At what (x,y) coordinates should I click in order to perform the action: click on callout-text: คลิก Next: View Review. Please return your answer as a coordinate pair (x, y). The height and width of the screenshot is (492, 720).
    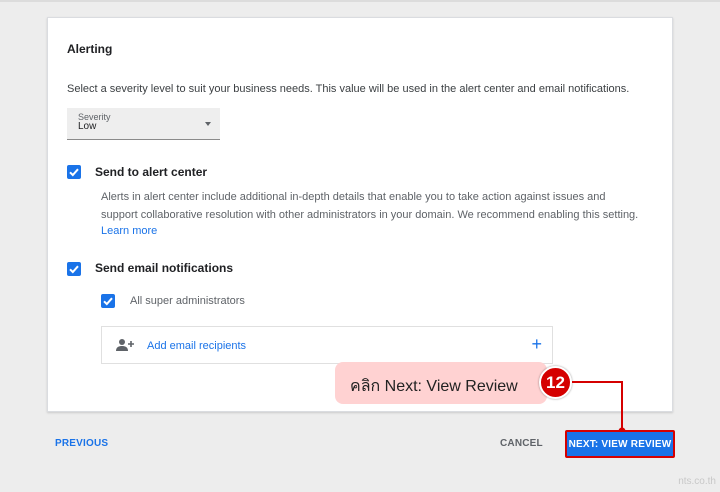
    Looking at the image, I should click on (434, 386).